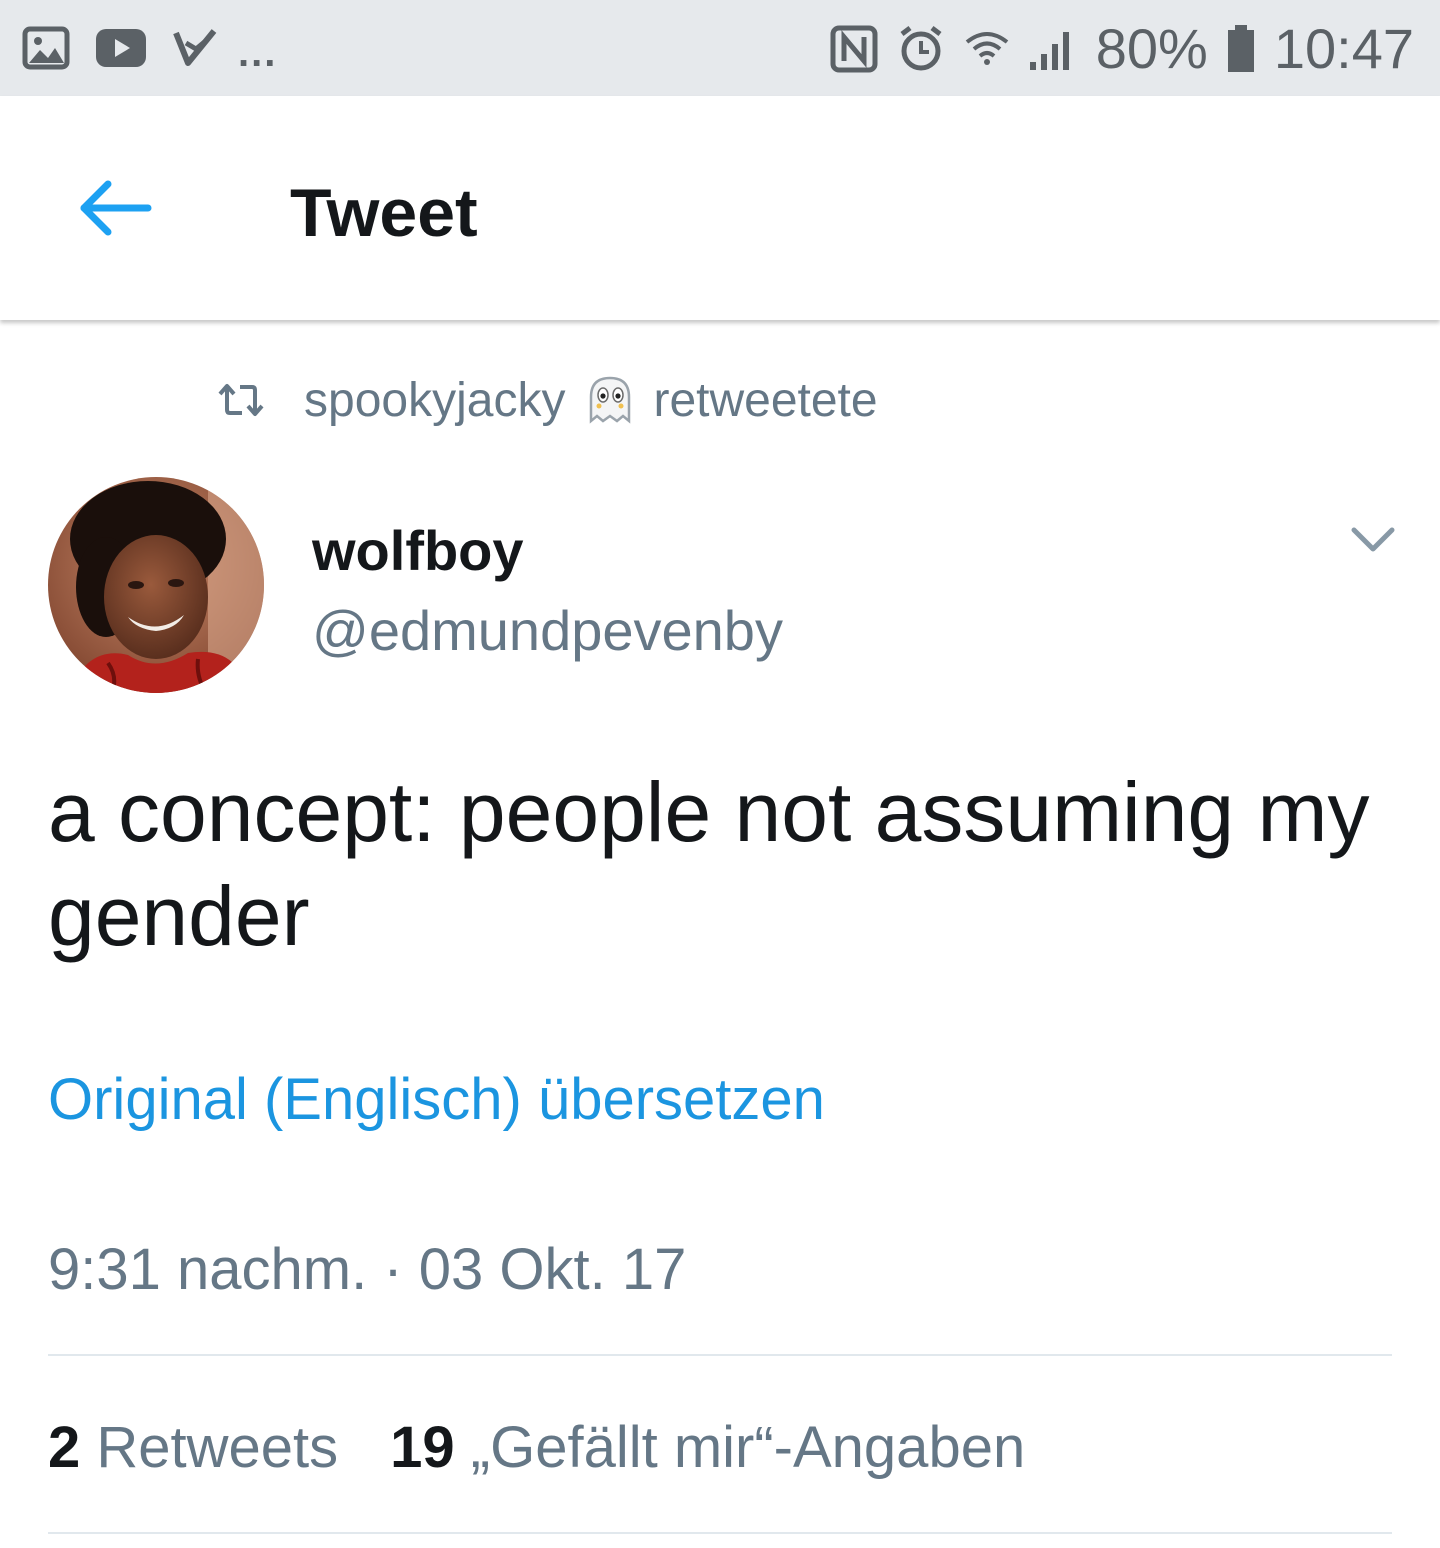 The height and width of the screenshot is (1548, 1440). What do you see at coordinates (720, 208) in the screenshot?
I see `app-header: Tweet` at bounding box center [720, 208].